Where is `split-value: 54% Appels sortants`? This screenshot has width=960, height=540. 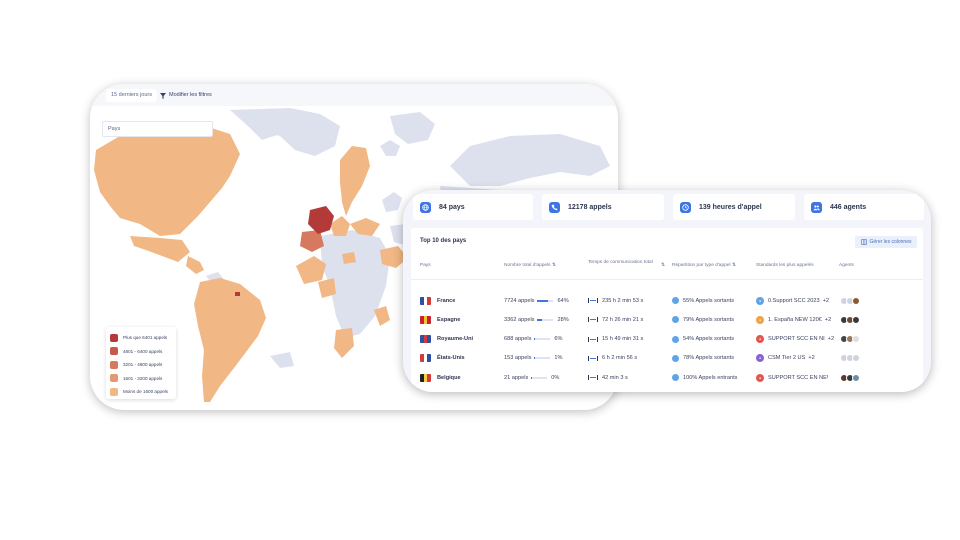
split-value: 54% Appels sortants is located at coordinates (708, 339).